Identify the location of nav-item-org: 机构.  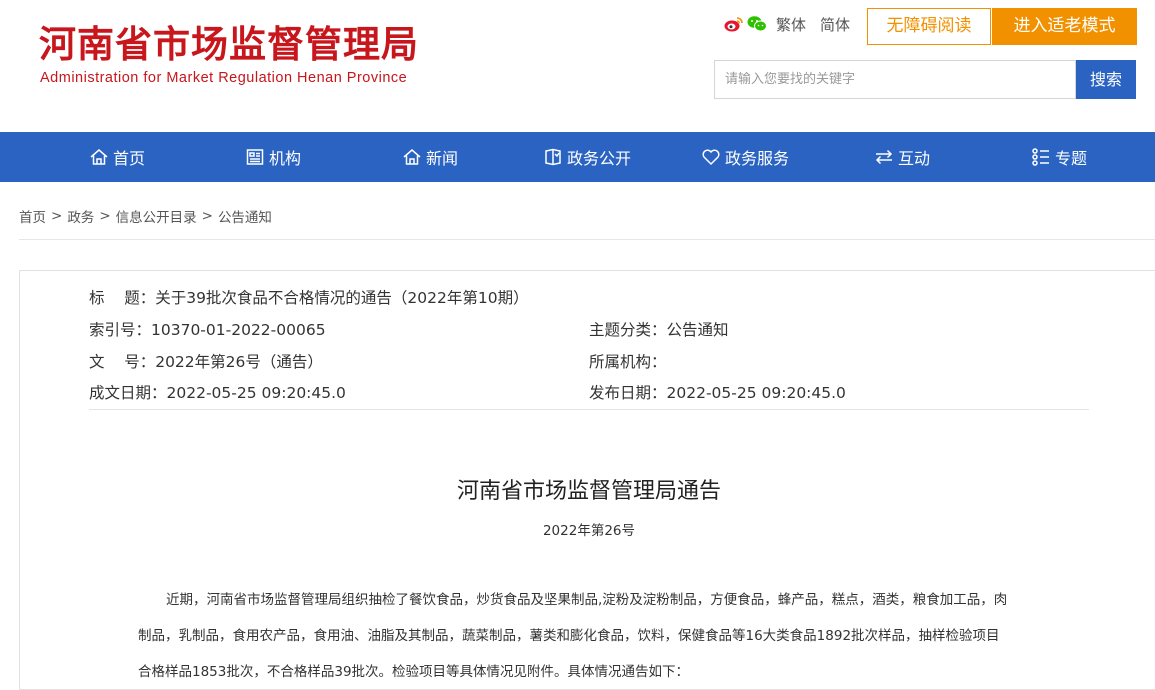
(273, 157).